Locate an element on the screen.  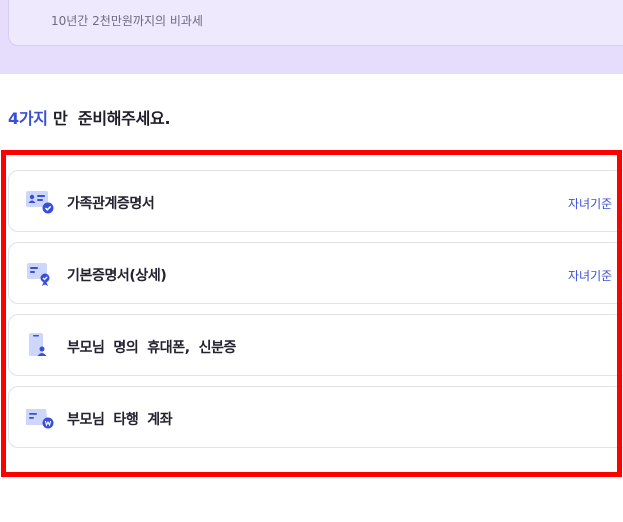
document-item-label: 부모님 명의 휴대폰, 신분증 is located at coordinates (152, 348).